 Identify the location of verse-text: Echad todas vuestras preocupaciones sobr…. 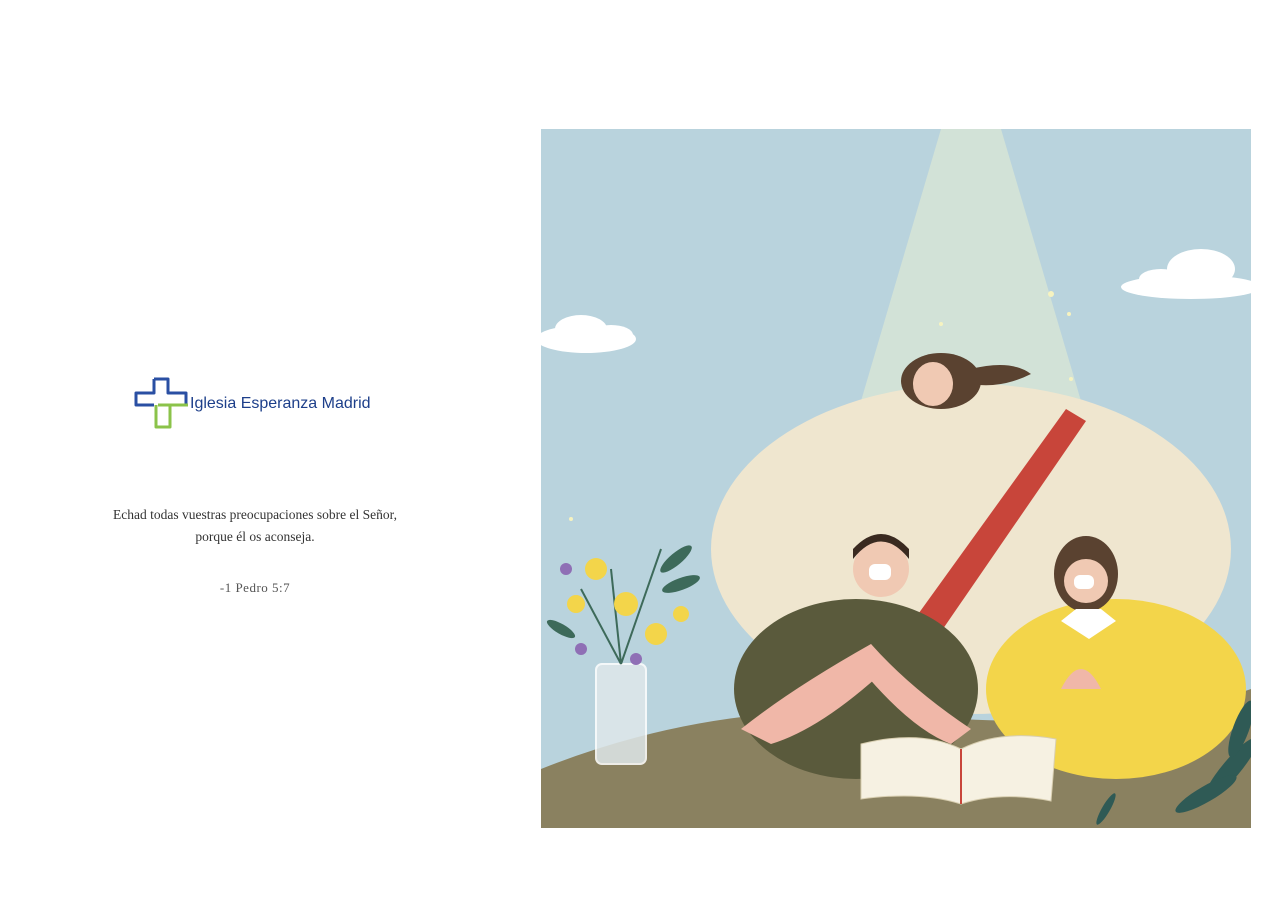
(255, 526).